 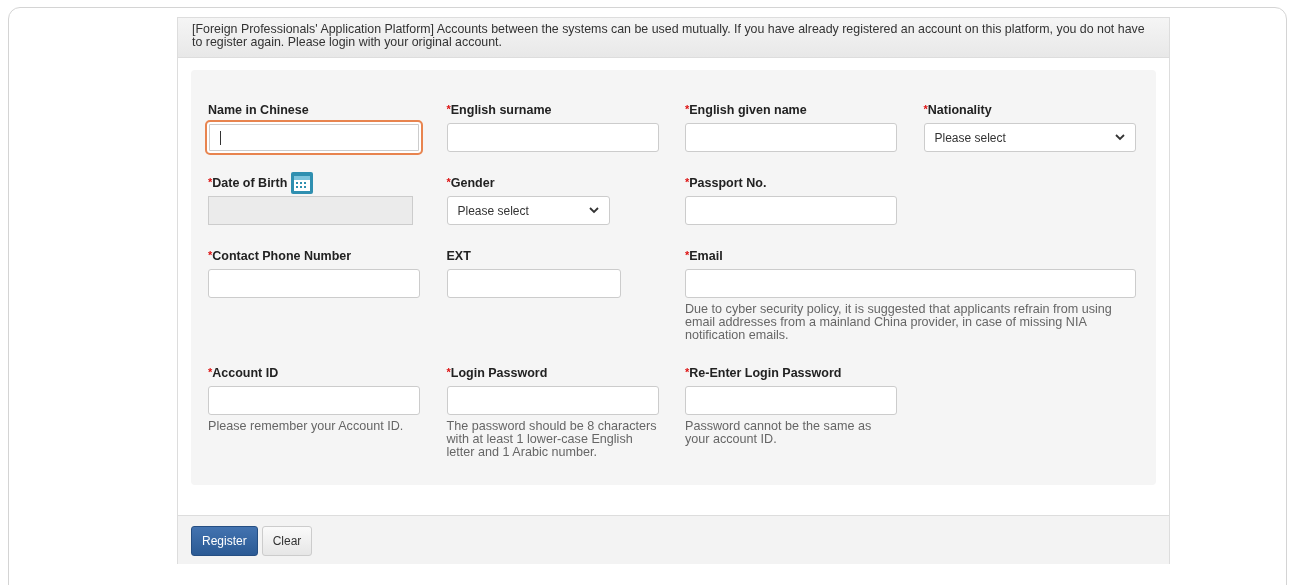 I want to click on field-label: Email, so click(x=706, y=256).